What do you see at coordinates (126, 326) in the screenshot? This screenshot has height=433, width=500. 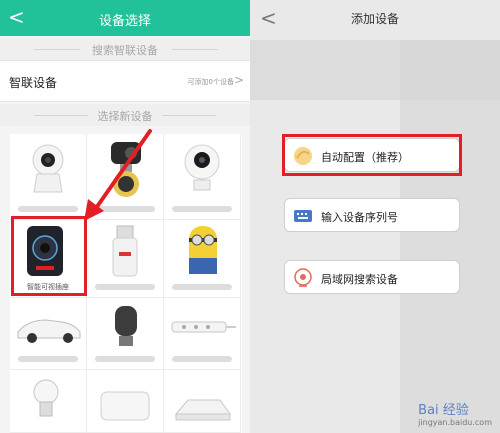 I see `lamp-icon` at bounding box center [126, 326].